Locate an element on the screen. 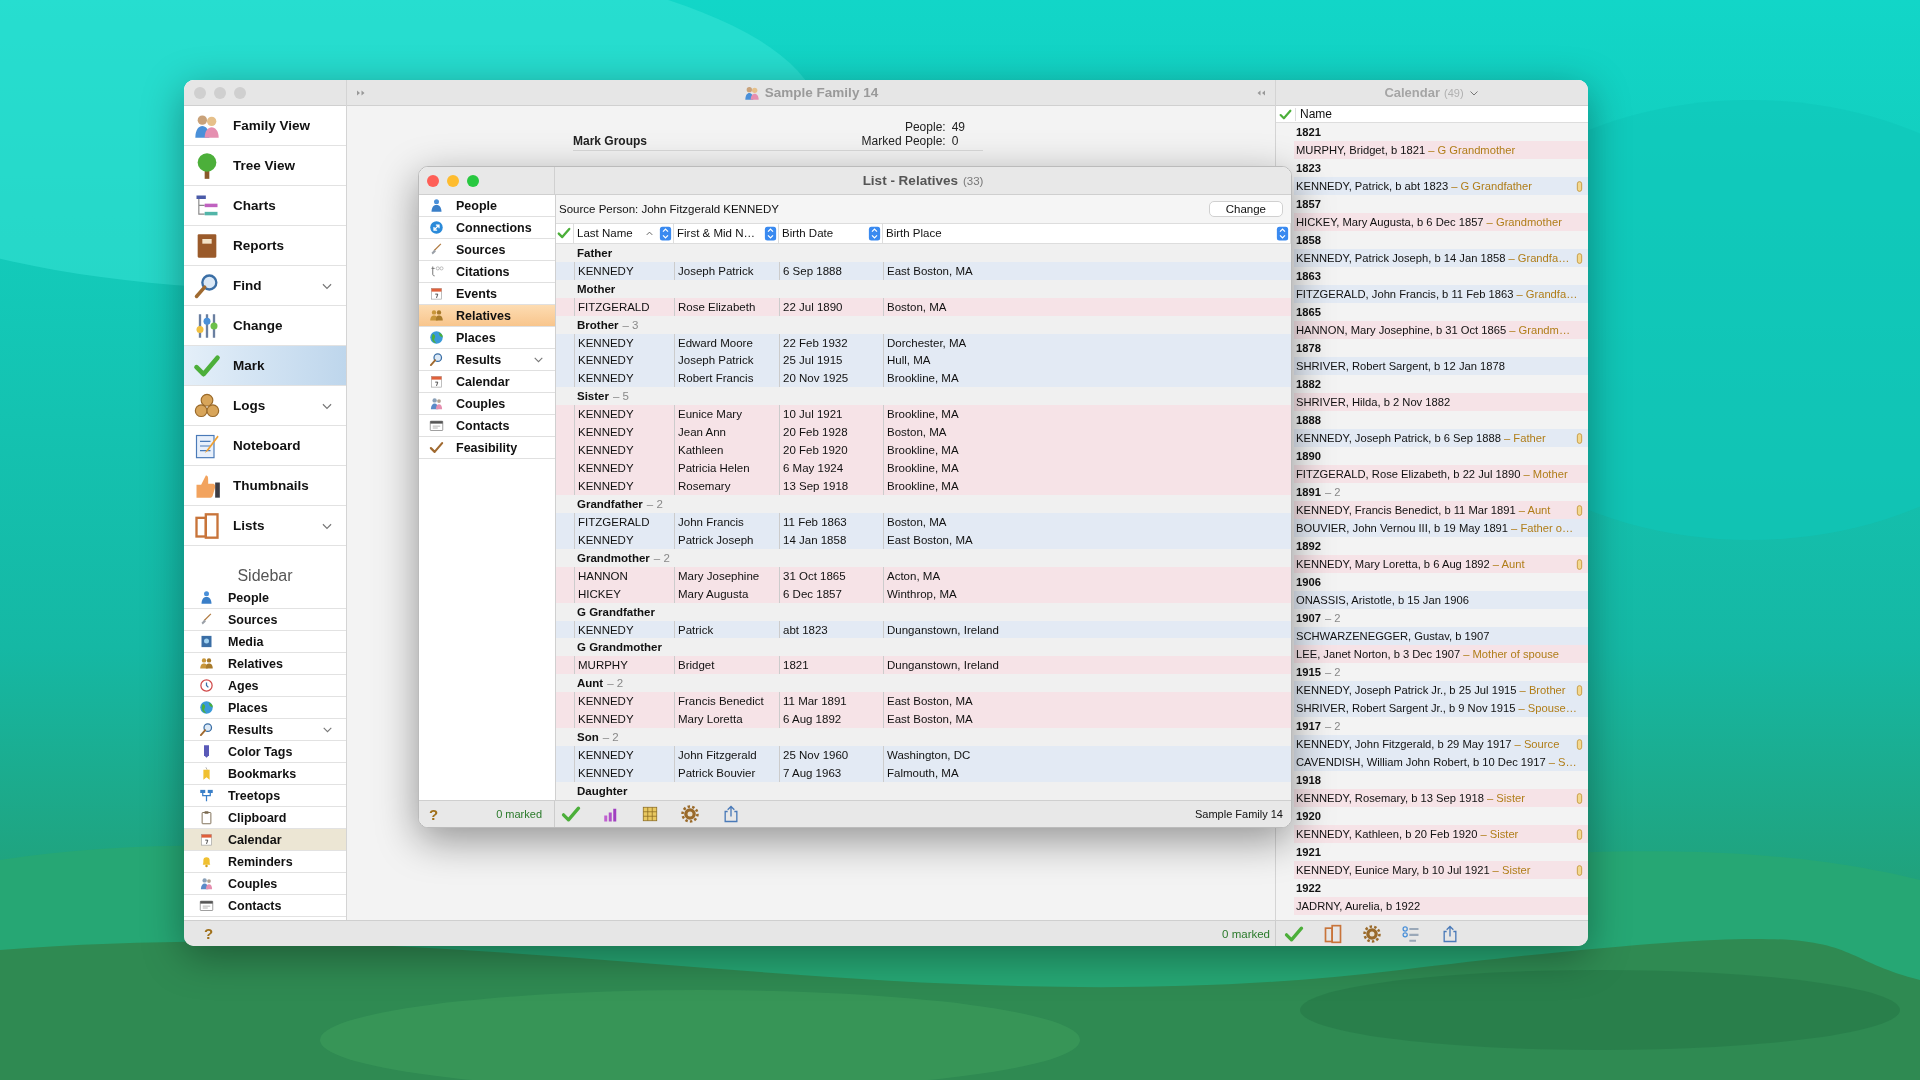 The width and height of the screenshot is (1920, 1080). table-row: KENNEDY Francis Benedict 11 Mar 1891 East Boston, MA is located at coordinates (923, 701).